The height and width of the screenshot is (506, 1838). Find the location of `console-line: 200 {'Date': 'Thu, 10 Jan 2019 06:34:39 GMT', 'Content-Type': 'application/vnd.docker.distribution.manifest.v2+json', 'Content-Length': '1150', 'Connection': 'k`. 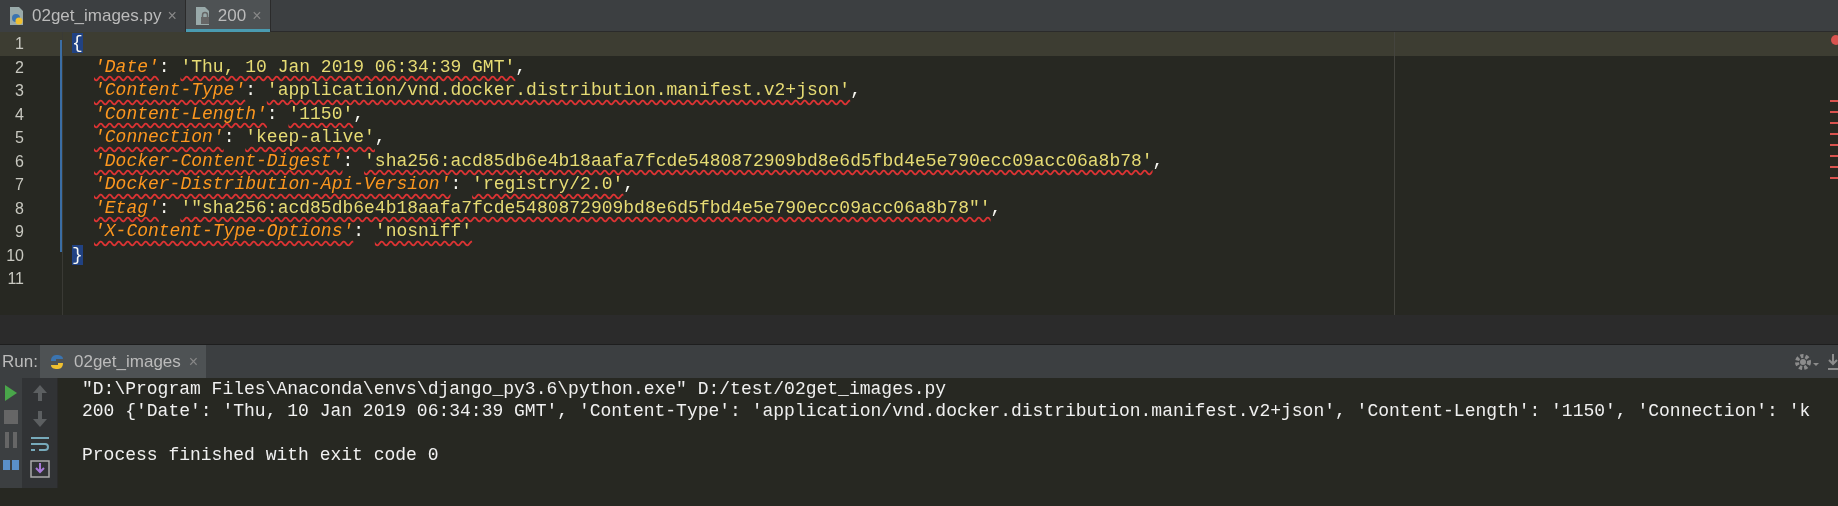

console-line: 200 {'Date': 'Thu, 10 Jan 2019 06:34:39 GMT', 'Content-Type': 'application/vnd.docker.distribution.manifest.v2+json', 'Content-Length': '1150', 'Connection': 'k is located at coordinates (946, 411).